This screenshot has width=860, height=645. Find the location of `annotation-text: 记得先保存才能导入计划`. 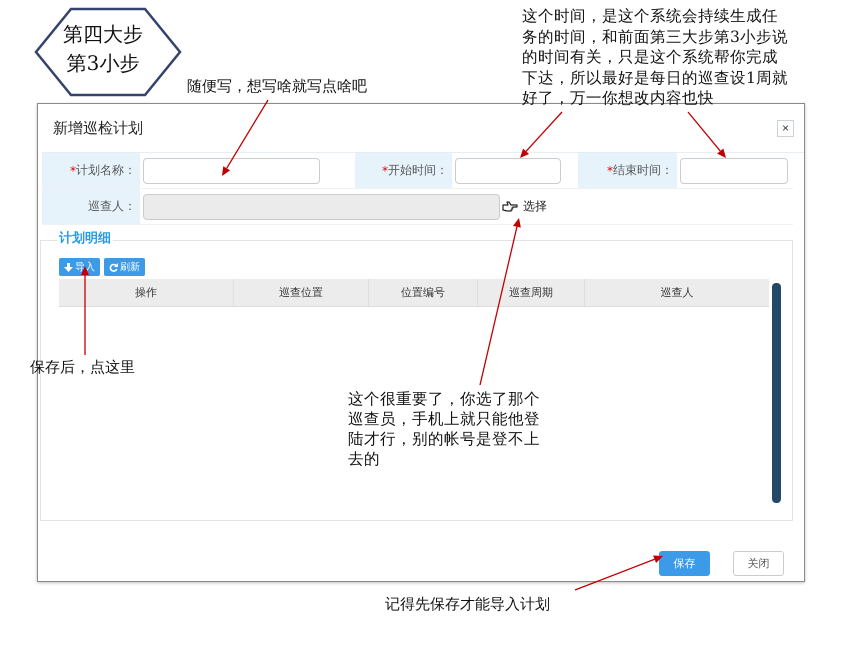

annotation-text: 记得先保存才能导入计划 is located at coordinates (467, 604).